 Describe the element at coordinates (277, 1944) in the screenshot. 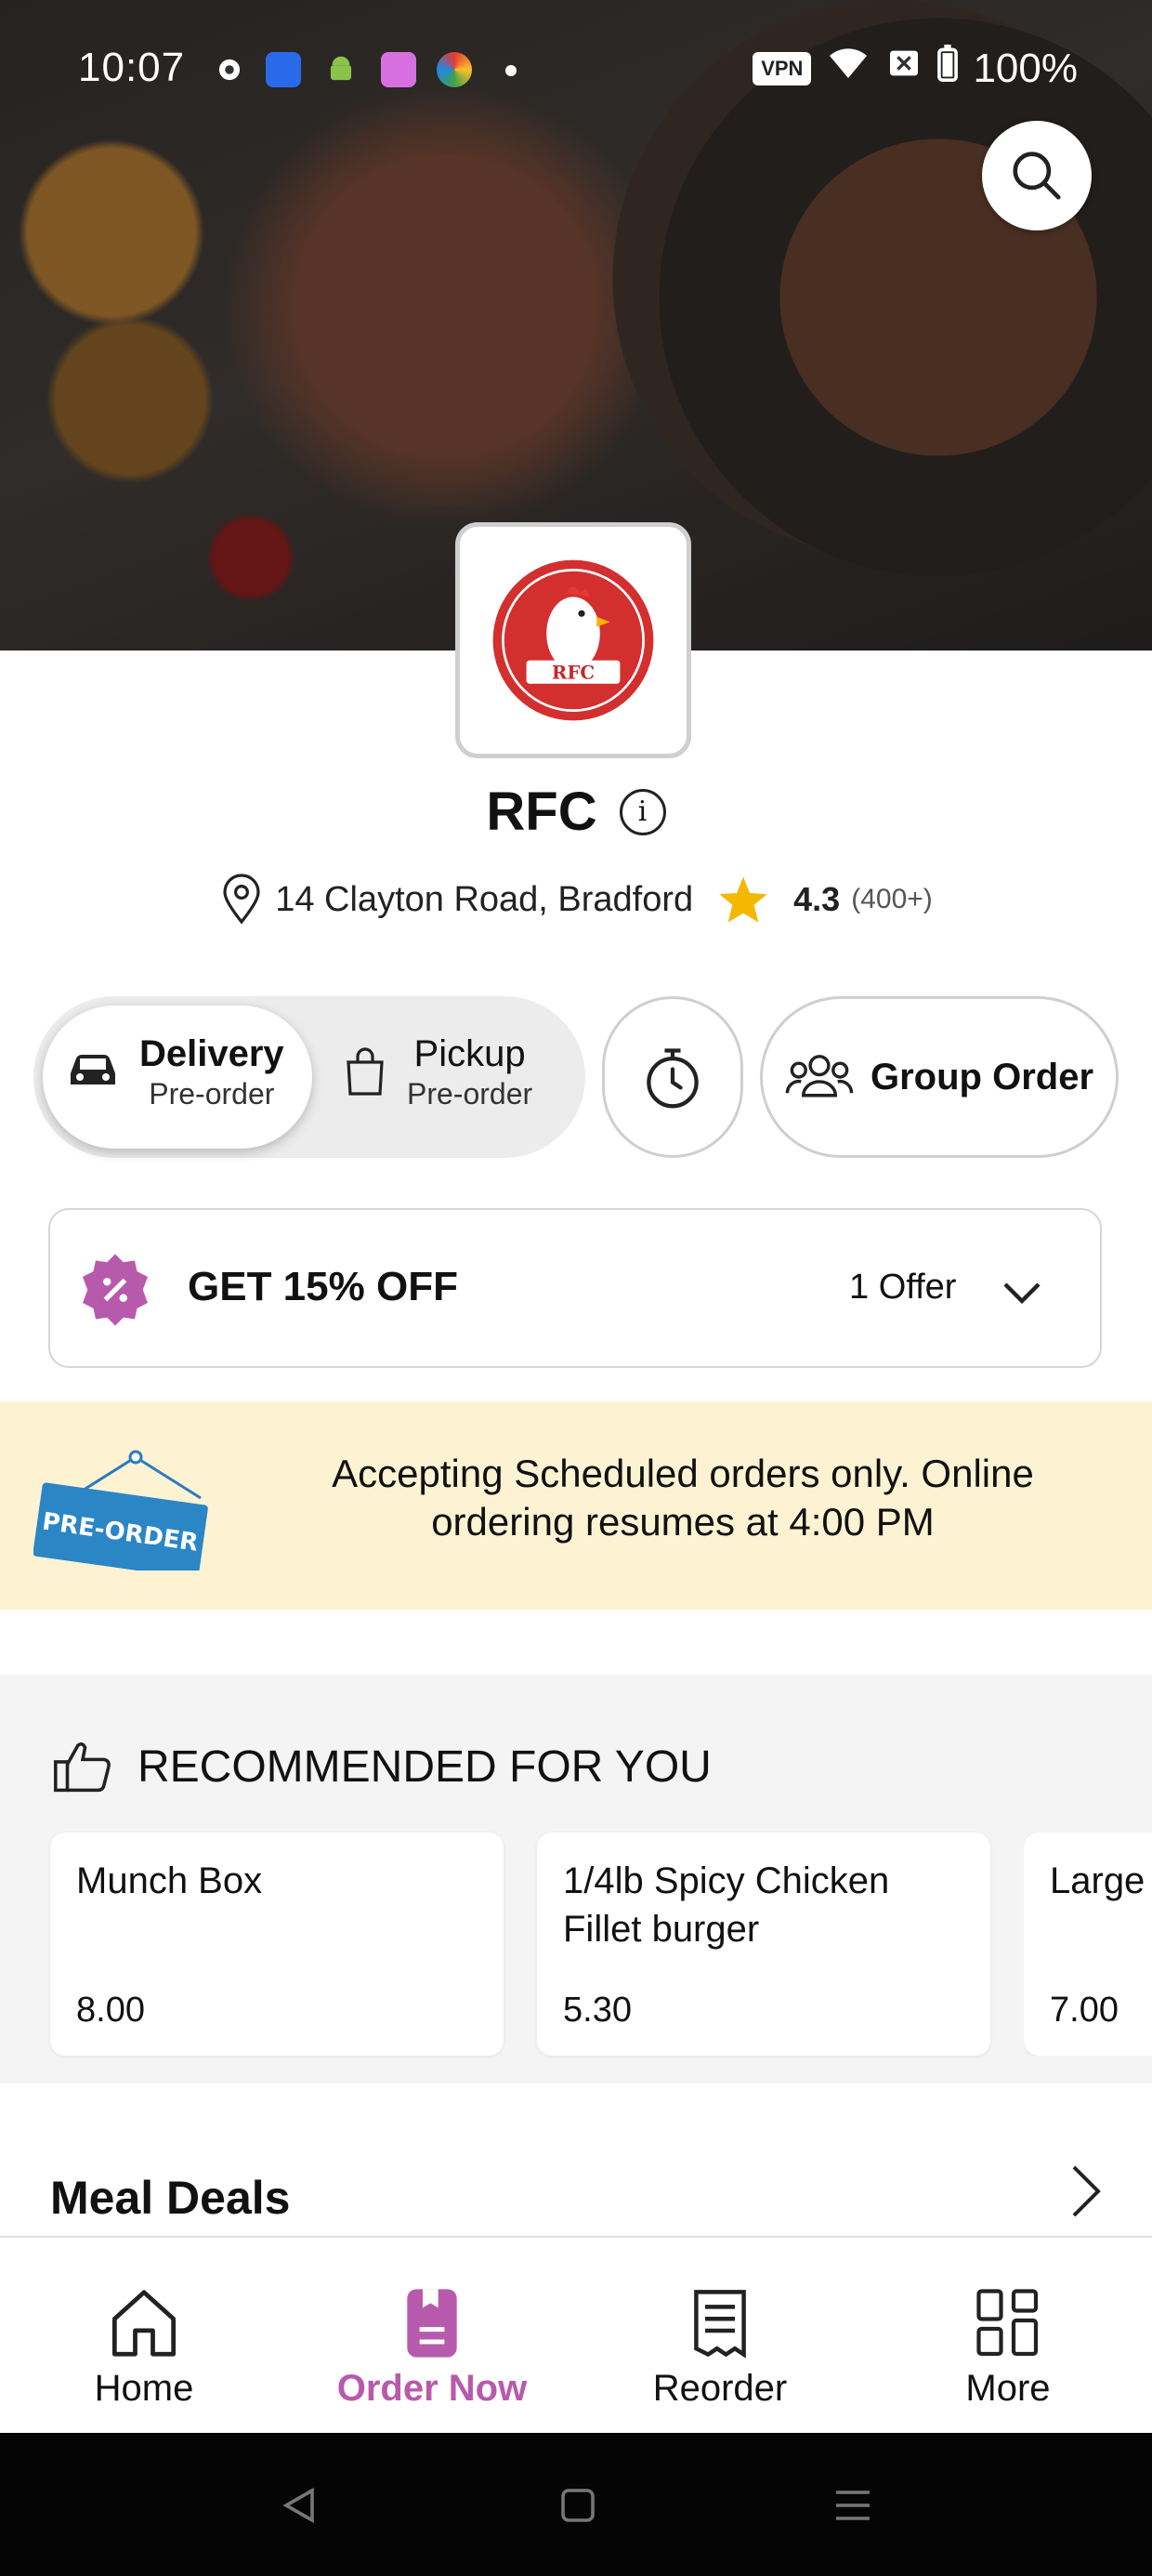

I see `recommended-item: Munch Box 8.00` at that location.